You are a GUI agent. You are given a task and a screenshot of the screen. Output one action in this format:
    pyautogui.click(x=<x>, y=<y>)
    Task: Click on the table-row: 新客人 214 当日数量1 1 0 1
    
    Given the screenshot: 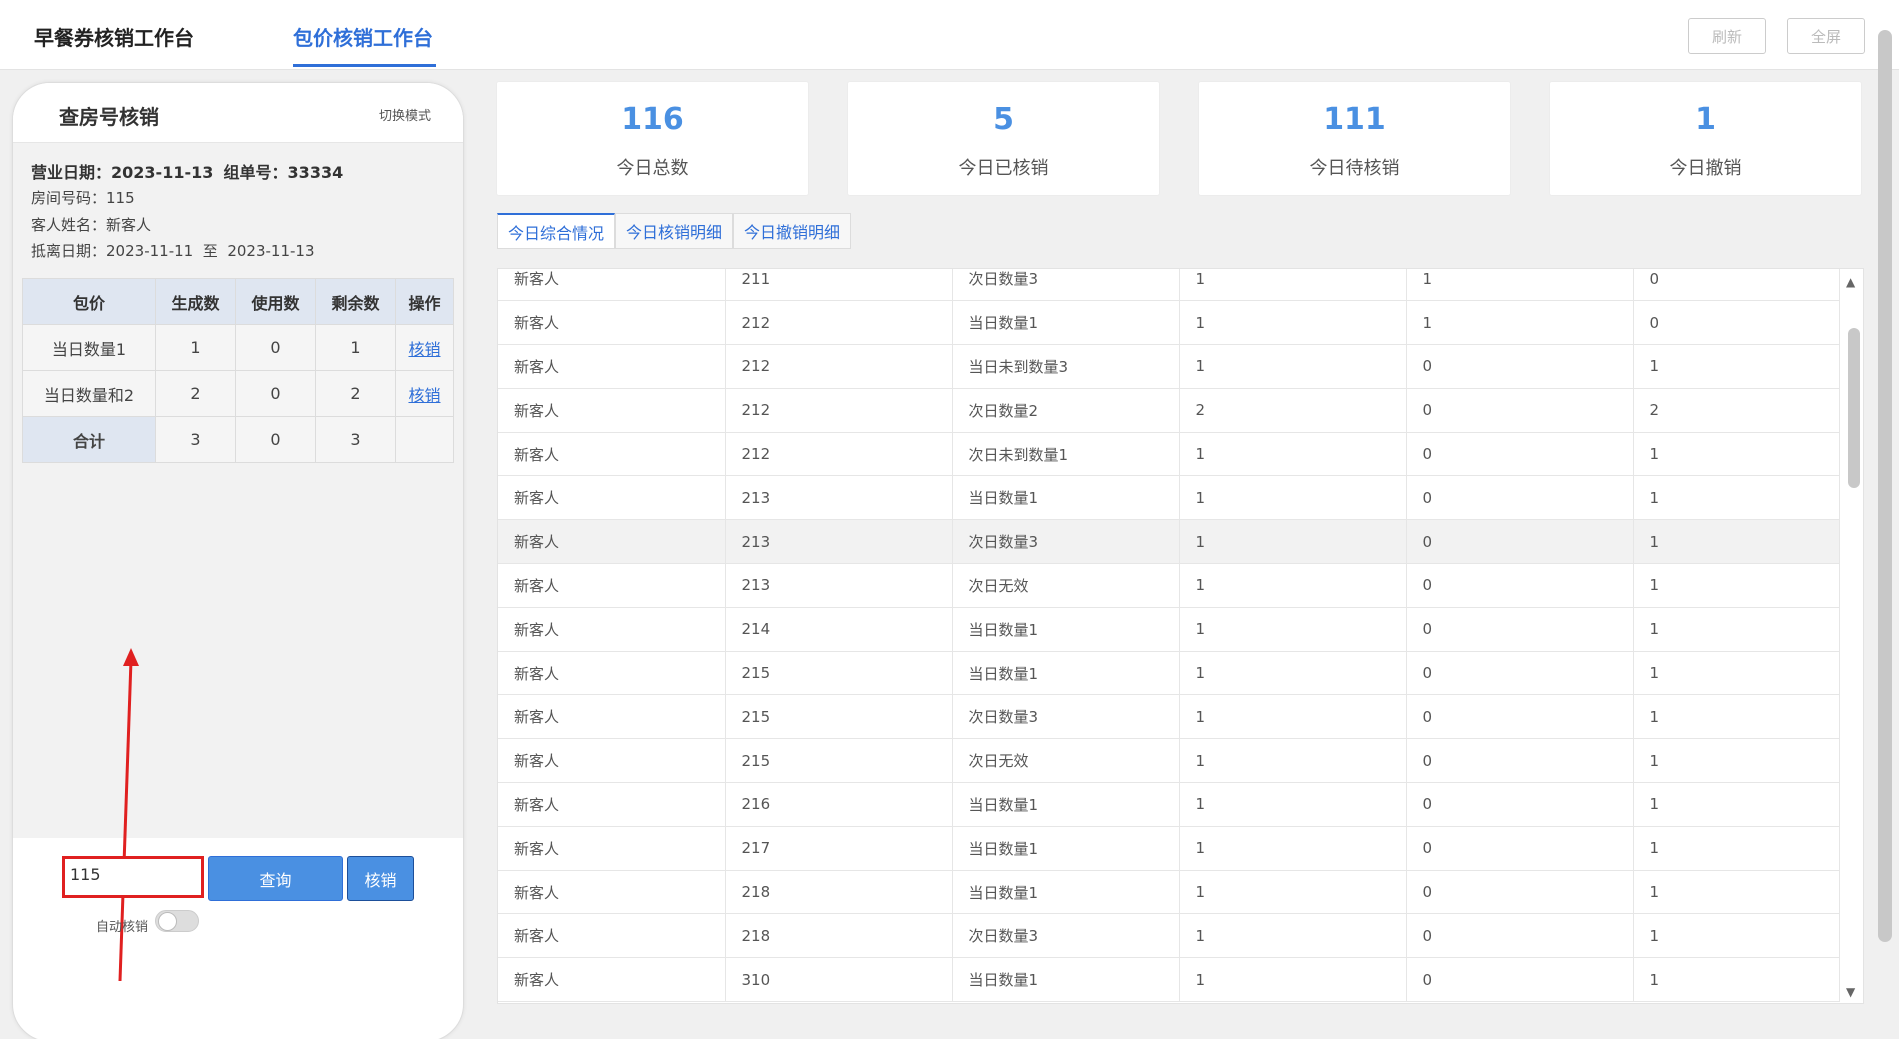 What is the action you would take?
    pyautogui.click(x=1169, y=629)
    